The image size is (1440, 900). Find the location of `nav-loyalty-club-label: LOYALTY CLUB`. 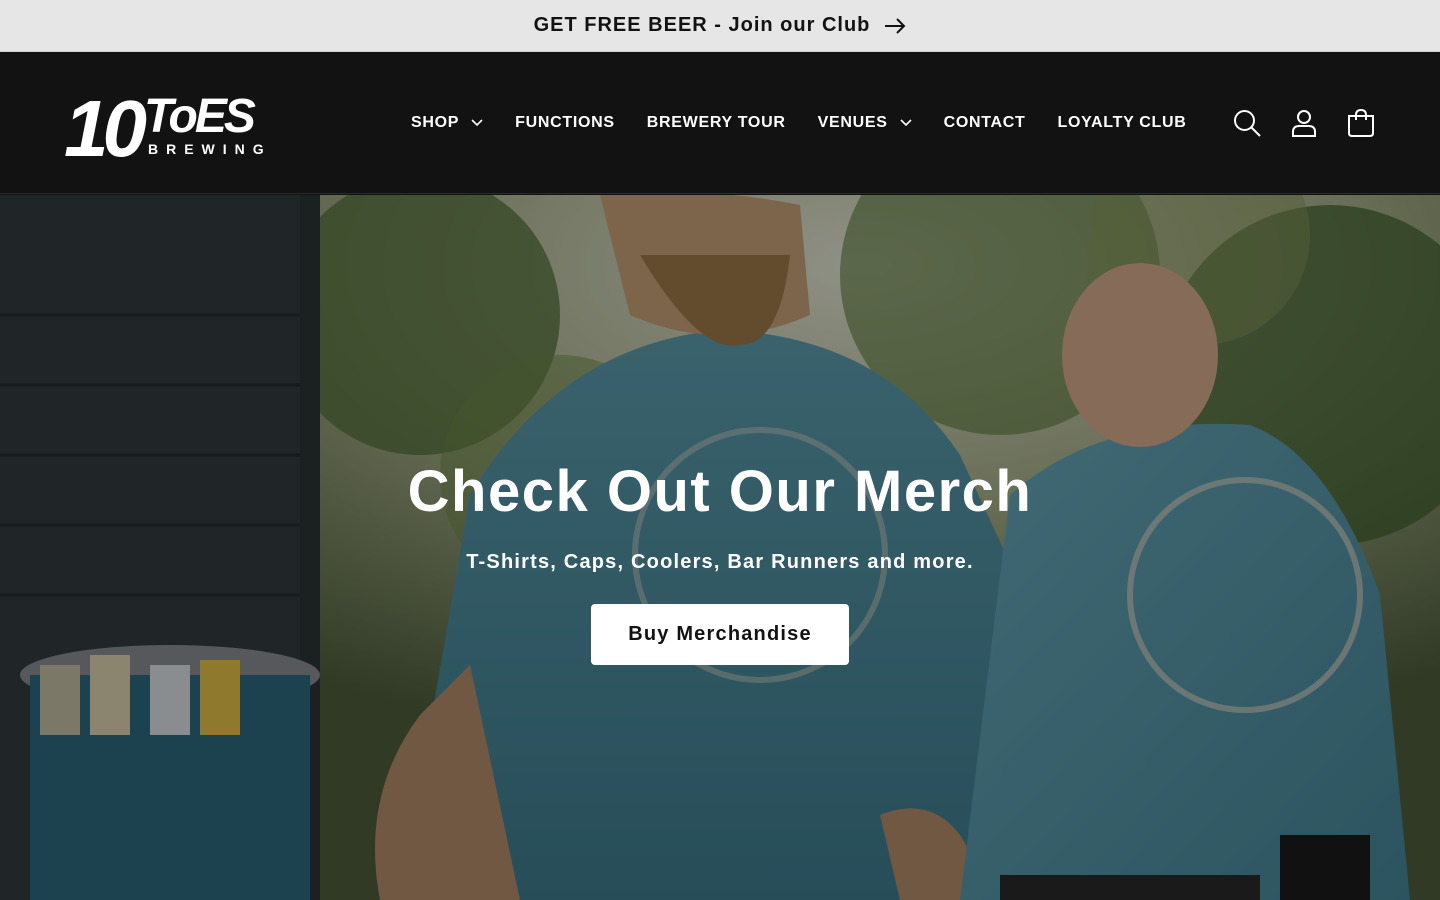

nav-loyalty-club-label: LOYALTY CLUB is located at coordinates (1122, 122).